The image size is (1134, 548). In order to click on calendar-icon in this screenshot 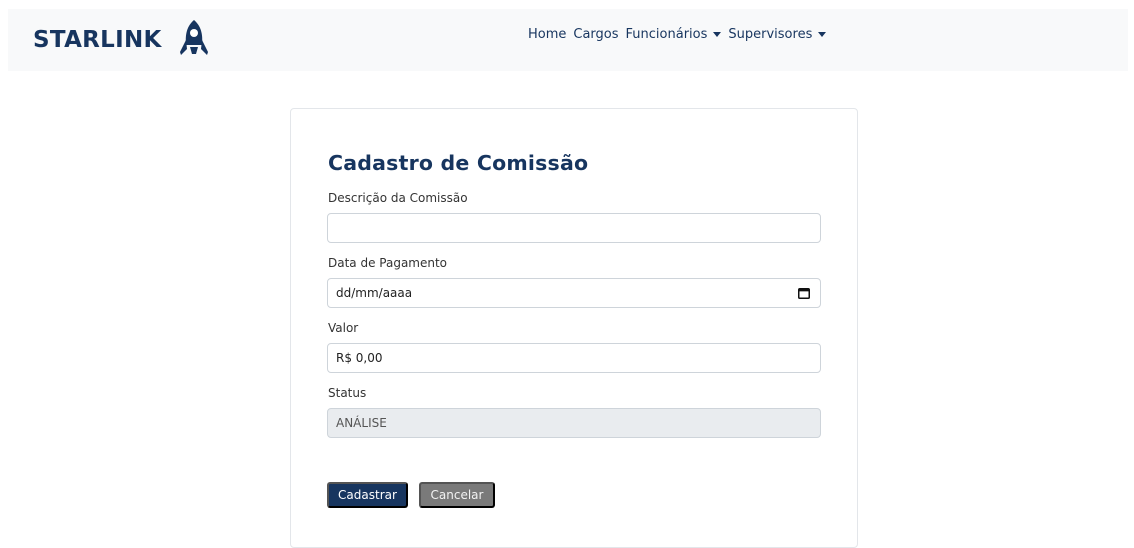, I will do `click(804, 293)`.